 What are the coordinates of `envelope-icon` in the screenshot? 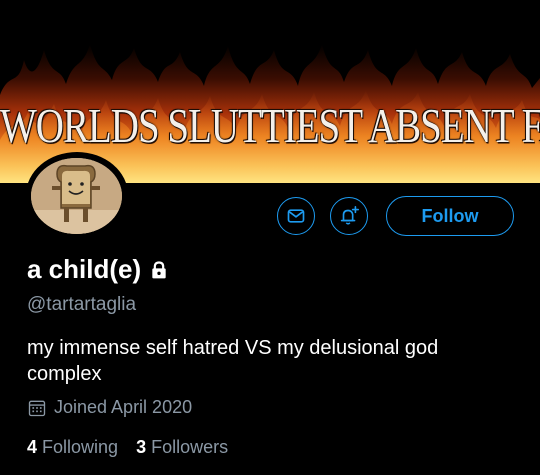 It's located at (296, 216).